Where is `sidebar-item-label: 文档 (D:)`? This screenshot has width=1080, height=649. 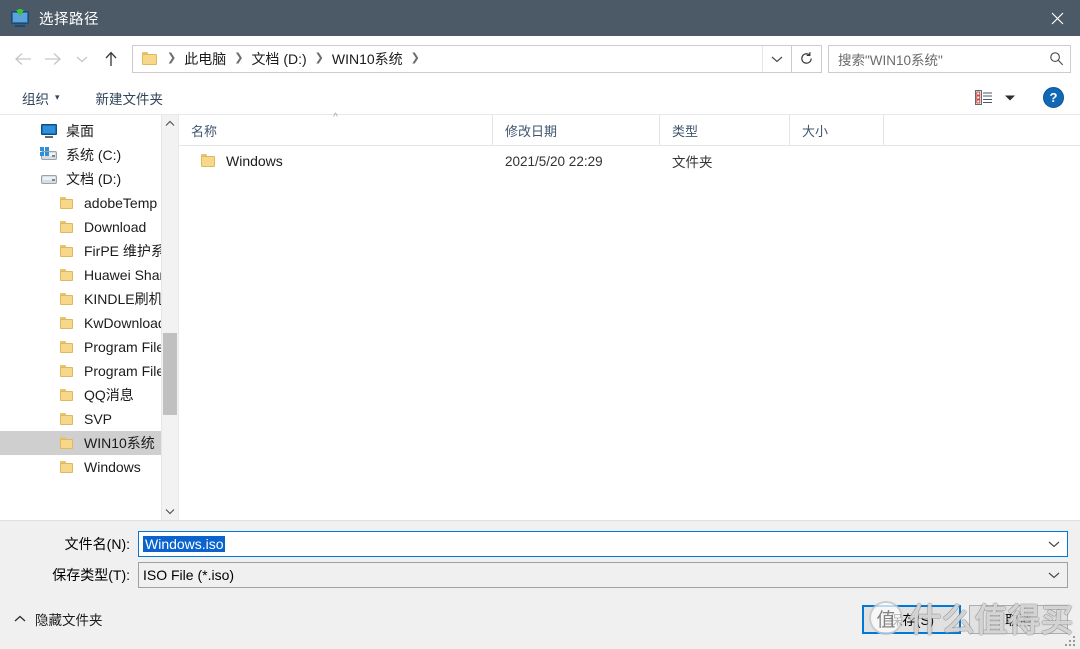 sidebar-item-label: 文档 (D:) is located at coordinates (94, 179).